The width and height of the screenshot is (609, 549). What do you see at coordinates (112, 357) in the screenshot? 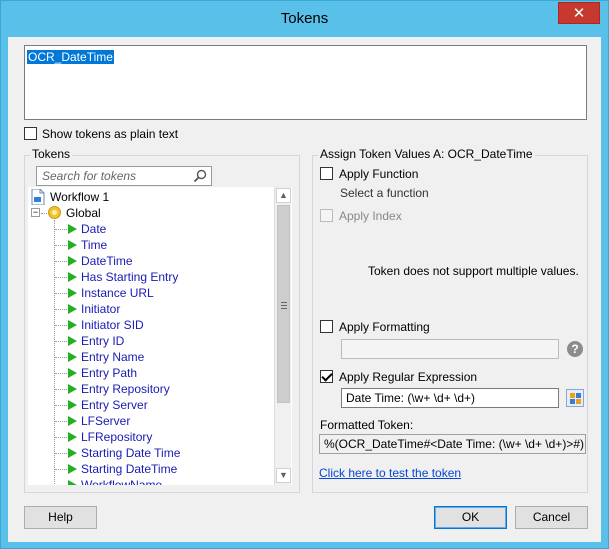
I see `tree-token-item: Entry Name` at bounding box center [112, 357].